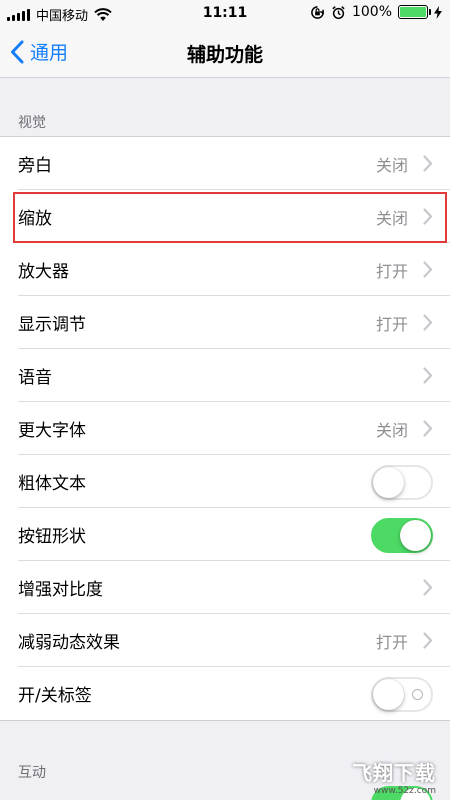 Image resolution: width=450 pixels, height=800 pixels. I want to click on watermark: 飞翔下载 www.52z.com, so click(394, 776).